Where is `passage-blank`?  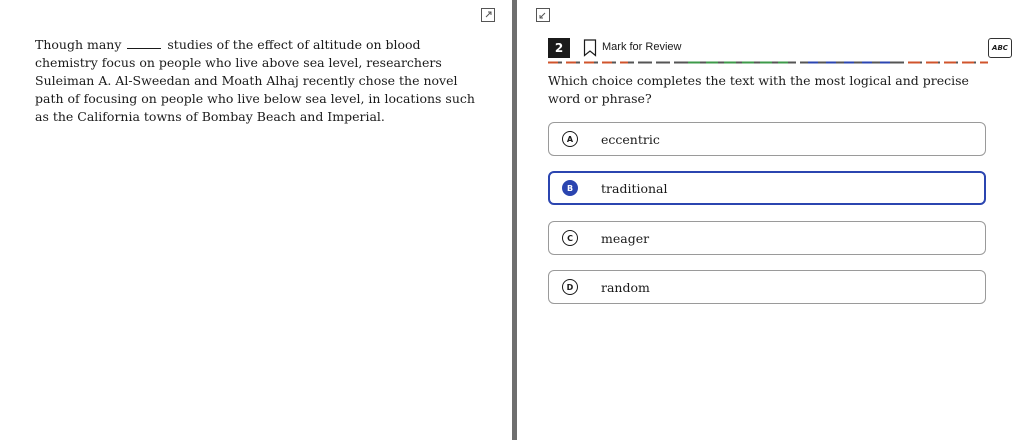 passage-blank is located at coordinates (144, 43).